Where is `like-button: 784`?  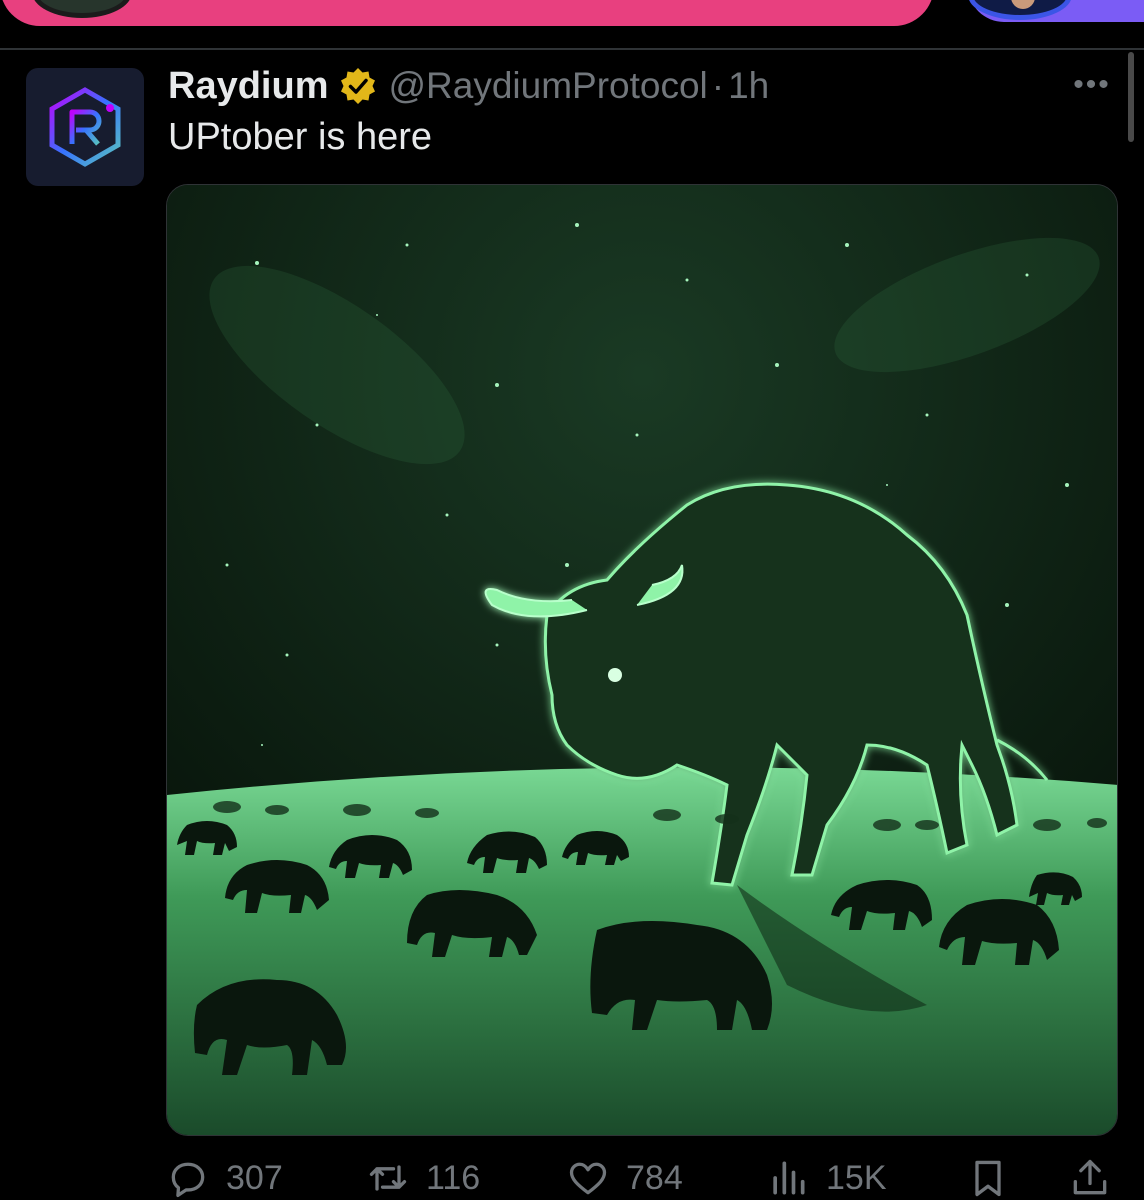 like-button: 784 is located at coordinates (624, 1177).